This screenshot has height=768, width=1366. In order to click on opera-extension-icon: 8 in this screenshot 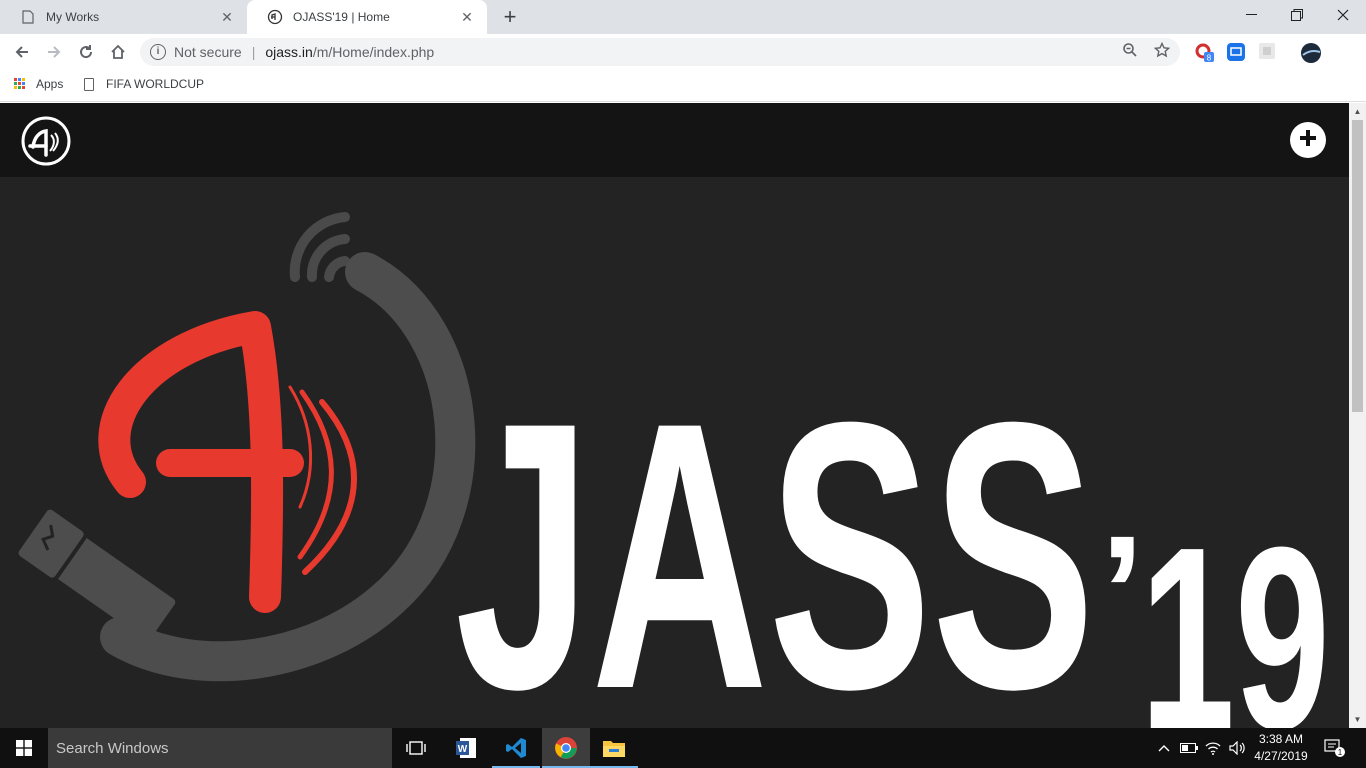, I will do `click(1204, 52)`.